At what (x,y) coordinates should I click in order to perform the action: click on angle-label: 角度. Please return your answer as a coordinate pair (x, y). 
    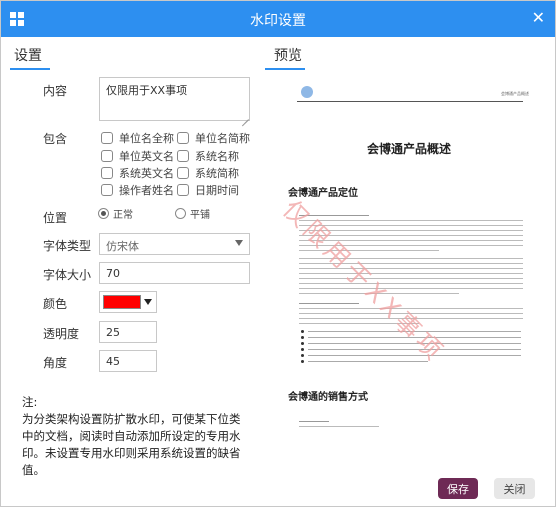
    Looking at the image, I should click on (55, 363).